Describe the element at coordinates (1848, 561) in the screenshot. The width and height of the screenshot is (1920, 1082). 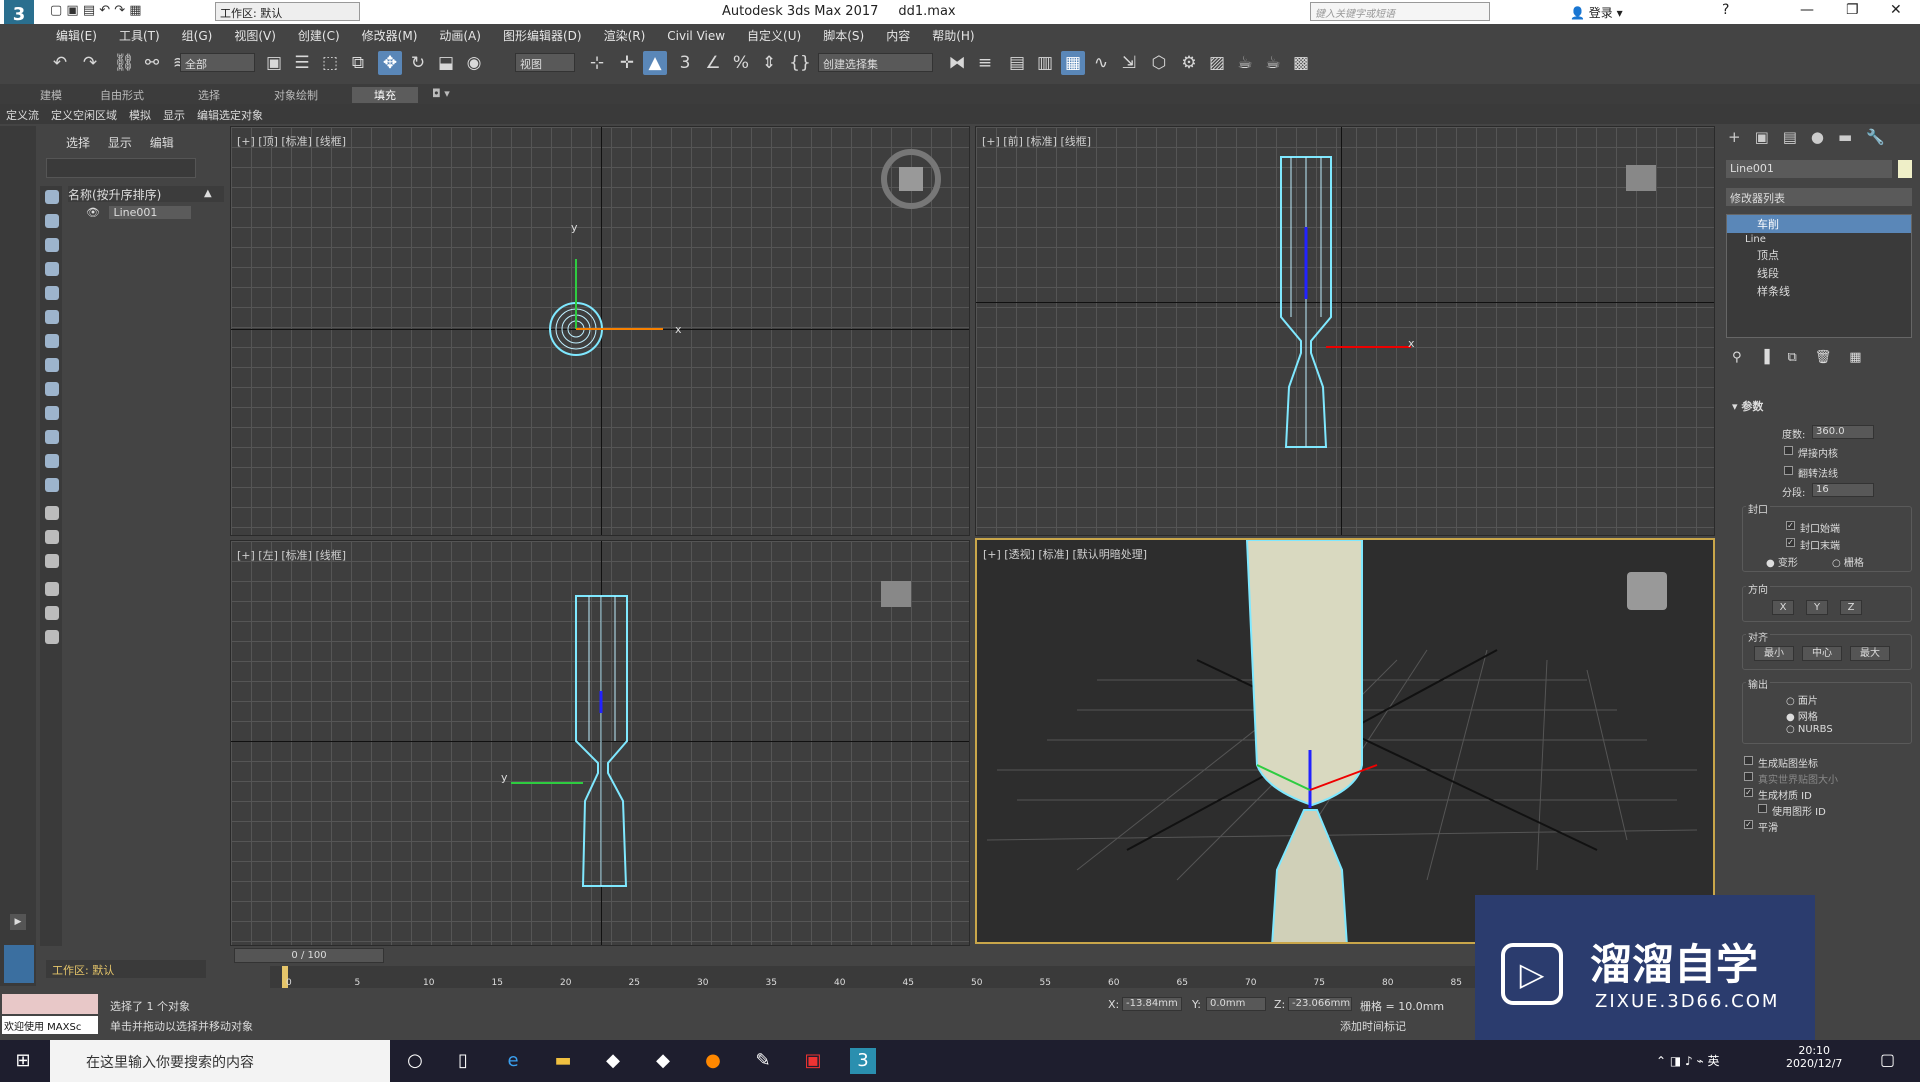
I see `grid-radio: ○ 栅格` at that location.